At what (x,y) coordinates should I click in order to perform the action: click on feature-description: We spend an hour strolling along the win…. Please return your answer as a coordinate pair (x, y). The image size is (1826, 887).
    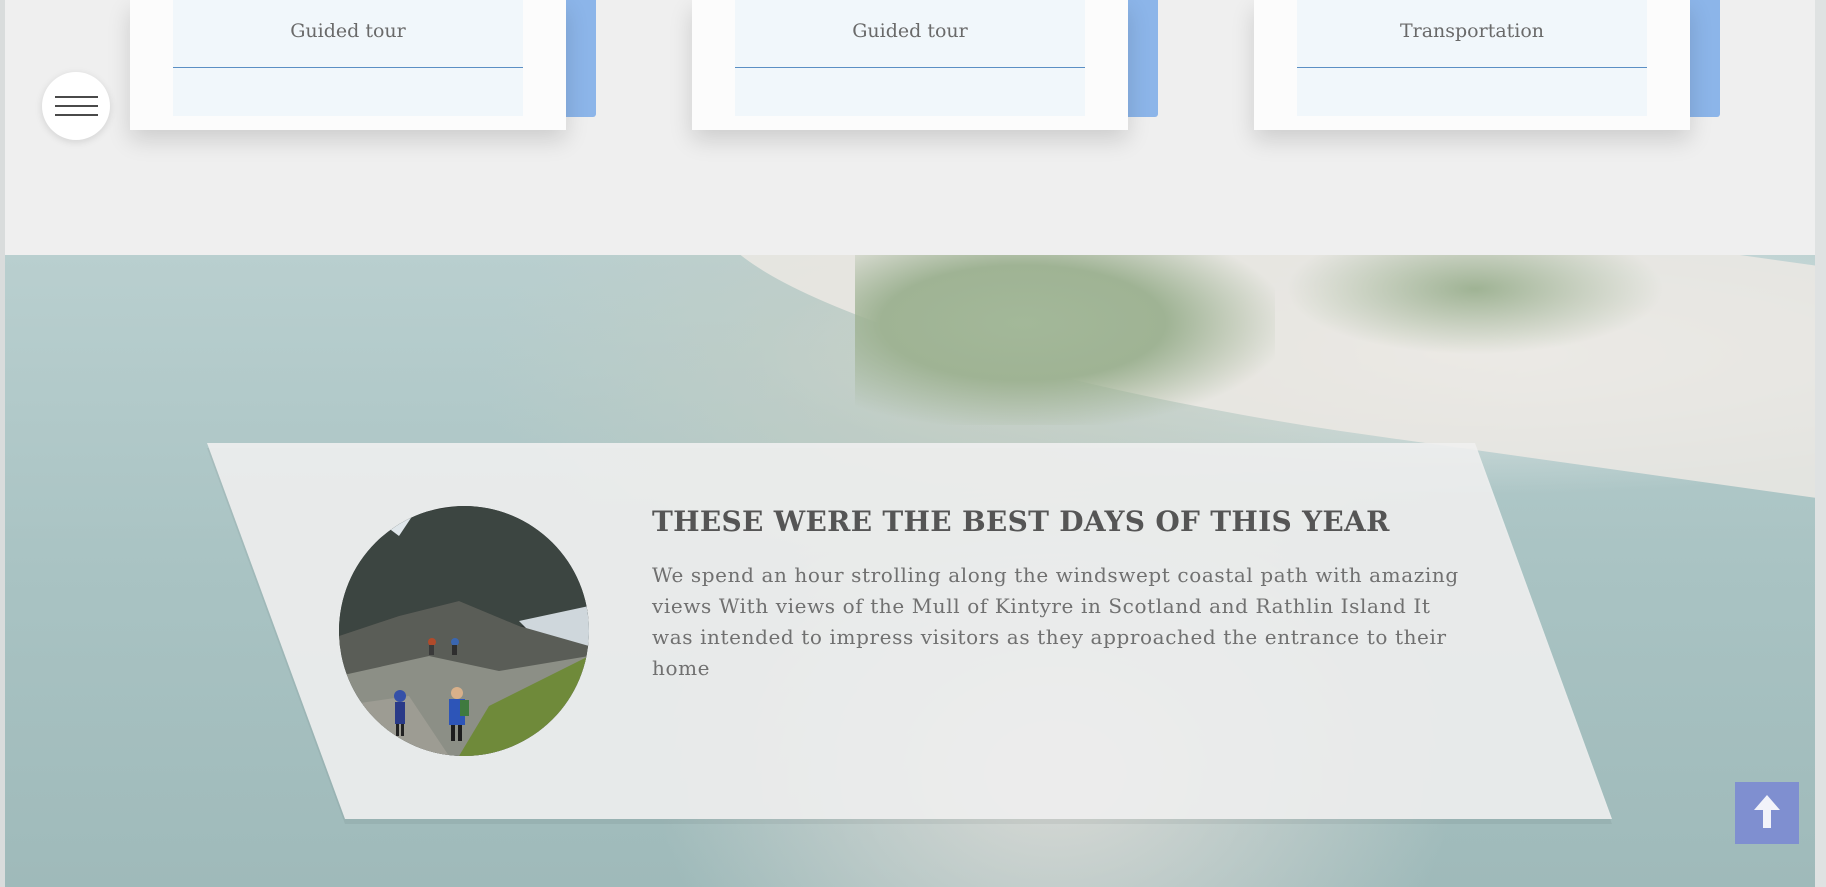
    Looking at the image, I should click on (1055, 621).